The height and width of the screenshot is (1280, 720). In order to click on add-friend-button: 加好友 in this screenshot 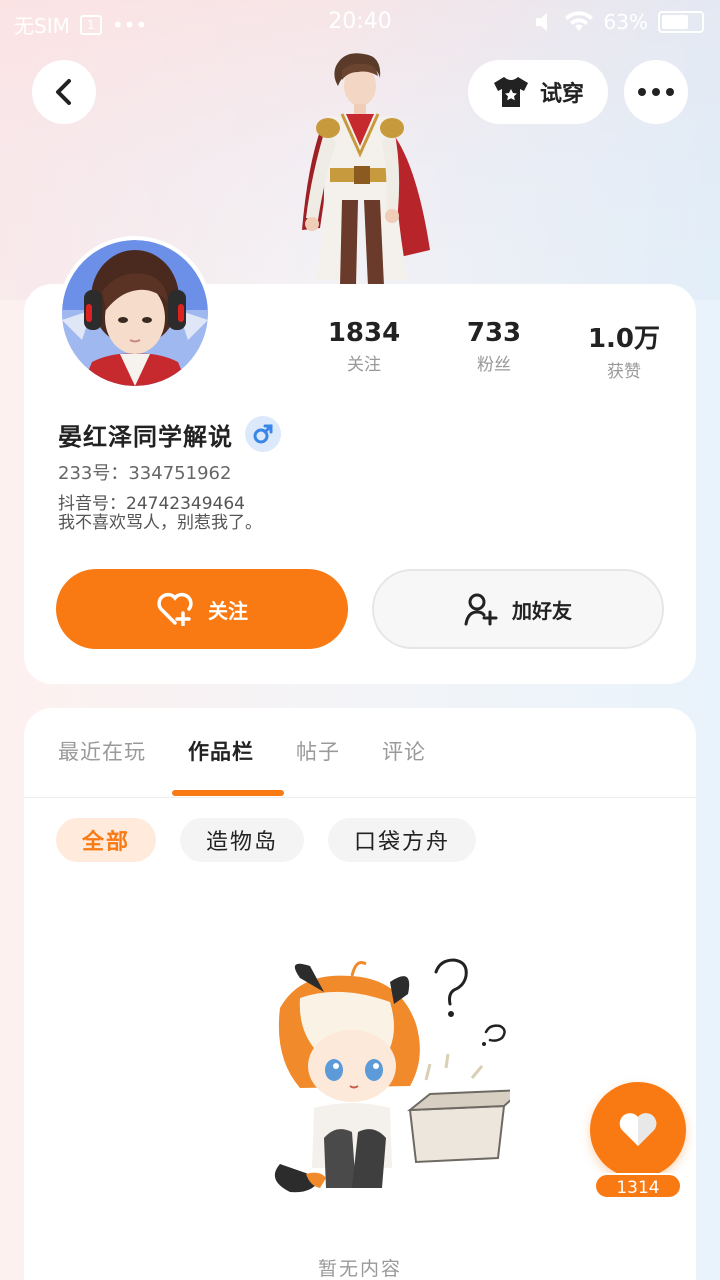, I will do `click(518, 609)`.